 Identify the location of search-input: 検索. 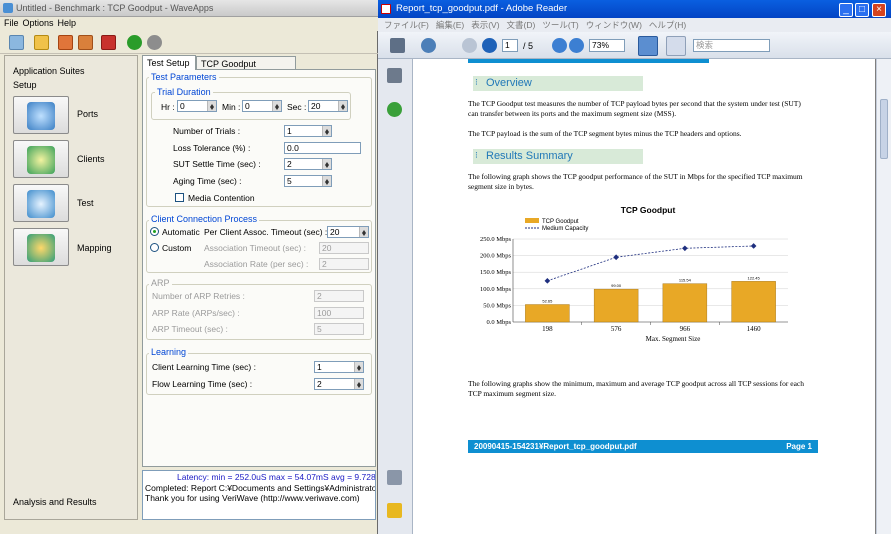
(731, 45).